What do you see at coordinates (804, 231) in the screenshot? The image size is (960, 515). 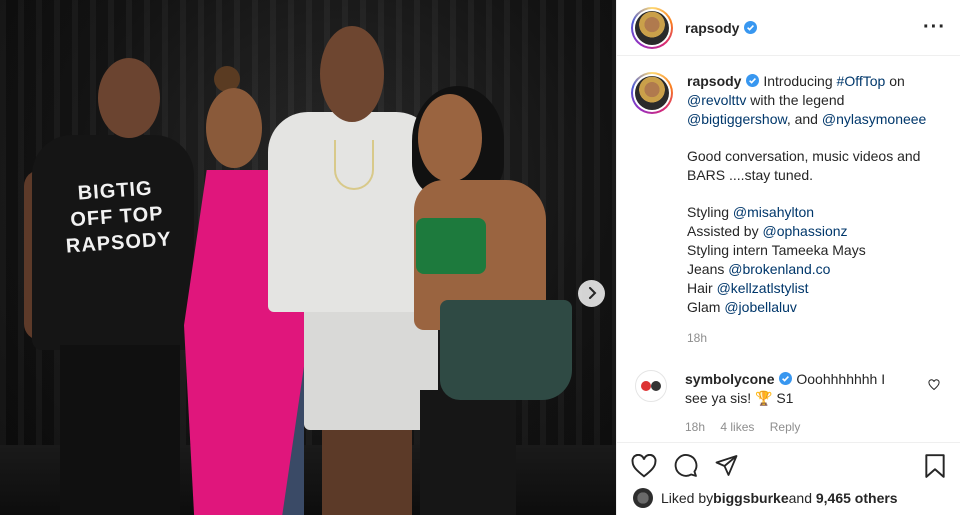 I see `mention-ophassionz: @ophassionz` at bounding box center [804, 231].